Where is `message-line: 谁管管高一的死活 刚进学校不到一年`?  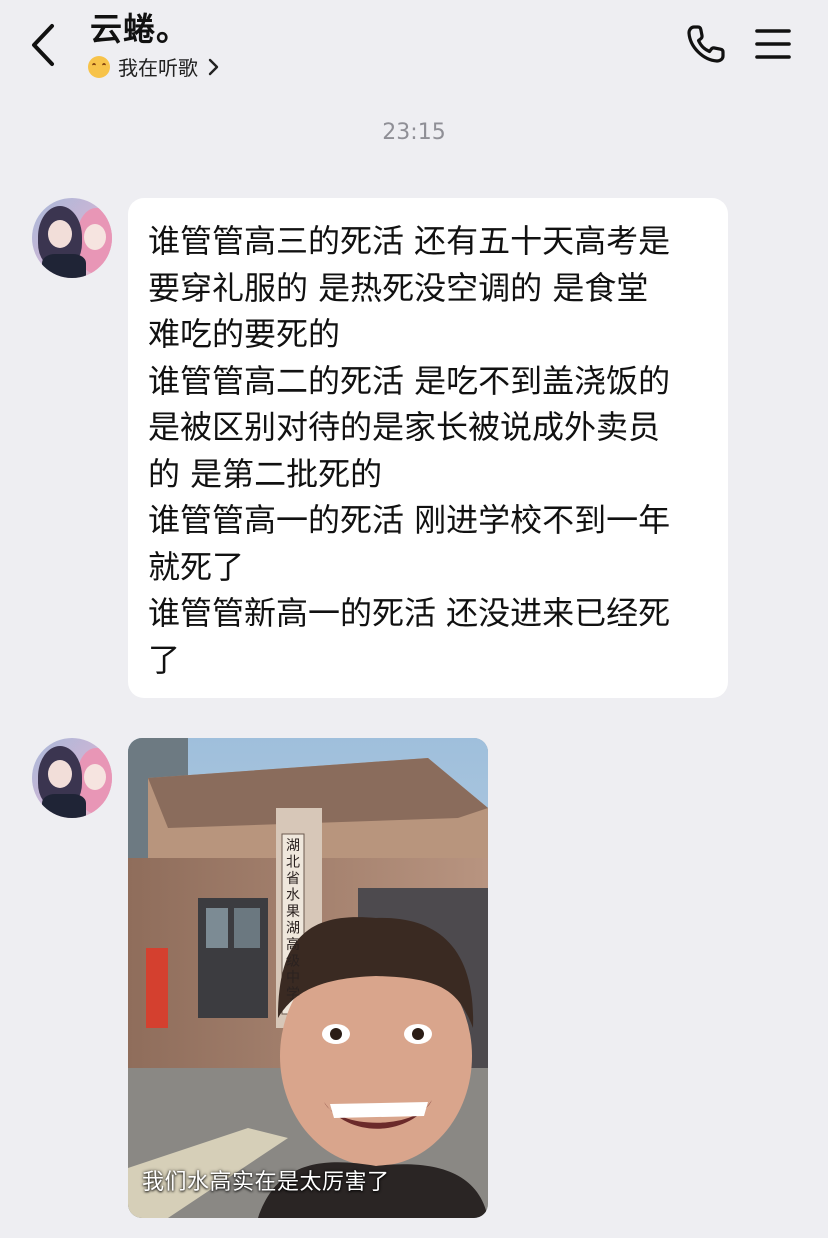
message-line: 谁管管高一的死活 刚进学校不到一年 is located at coordinates (409, 520).